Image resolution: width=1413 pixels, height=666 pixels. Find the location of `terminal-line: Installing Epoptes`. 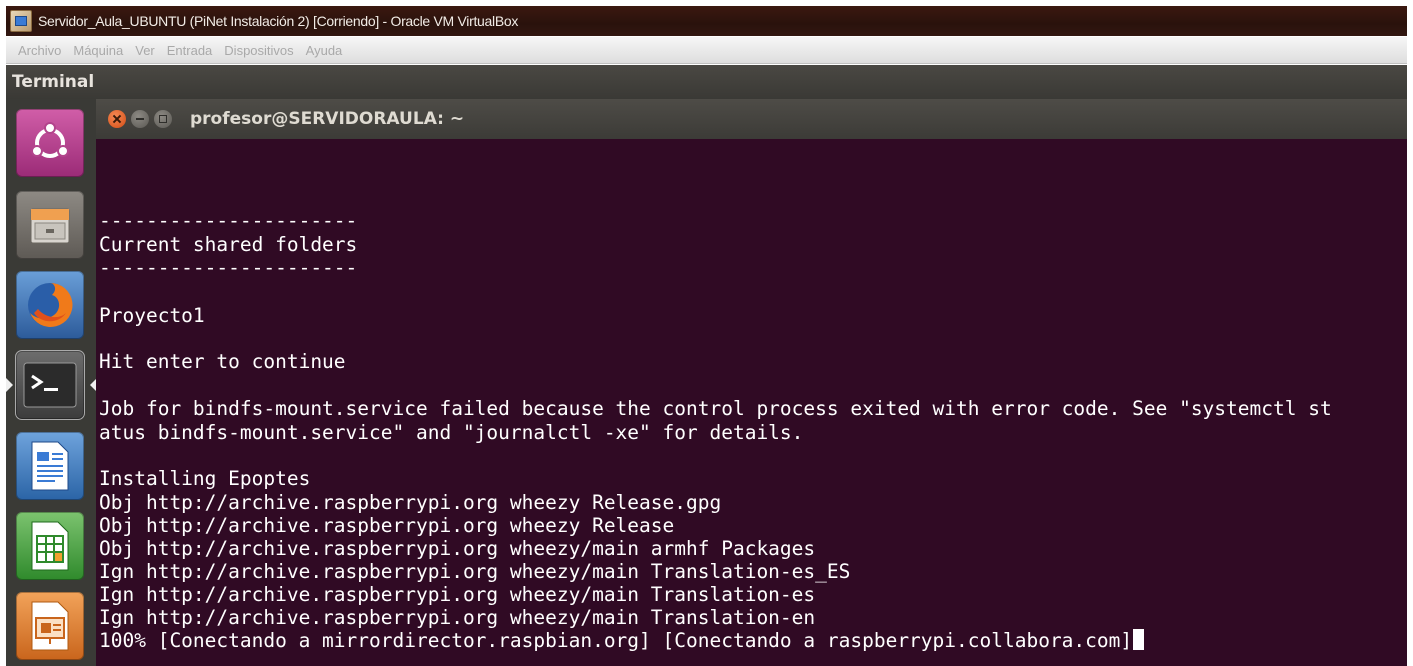

terminal-line: Installing Epoptes is located at coordinates (205, 478).